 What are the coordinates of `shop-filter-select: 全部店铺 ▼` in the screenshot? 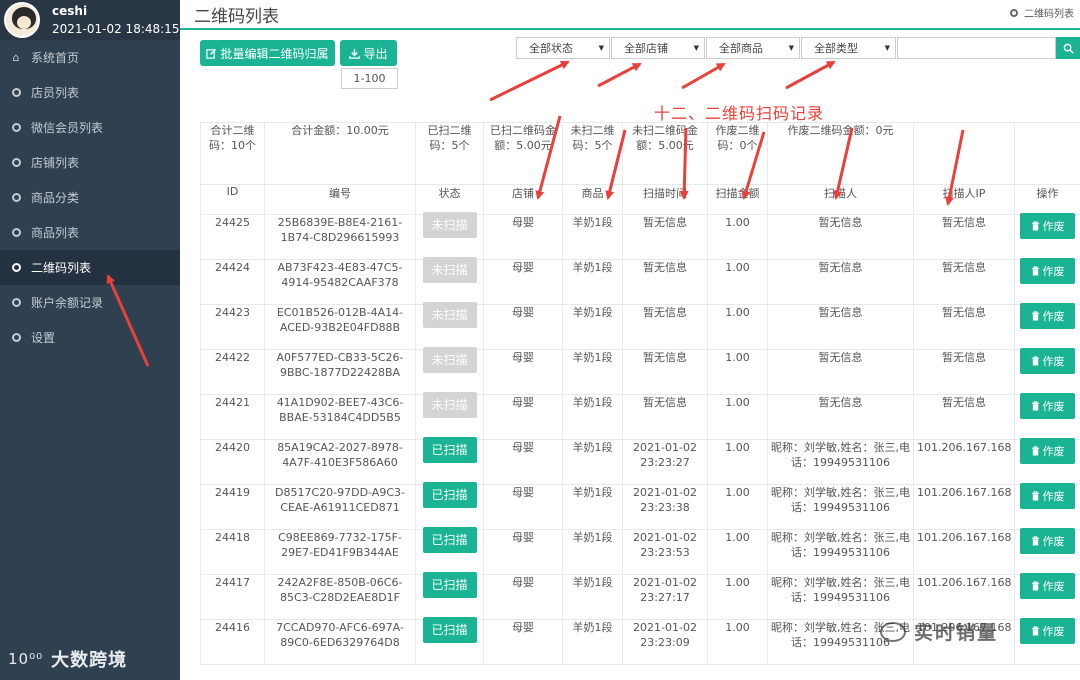 It's located at (658, 48).